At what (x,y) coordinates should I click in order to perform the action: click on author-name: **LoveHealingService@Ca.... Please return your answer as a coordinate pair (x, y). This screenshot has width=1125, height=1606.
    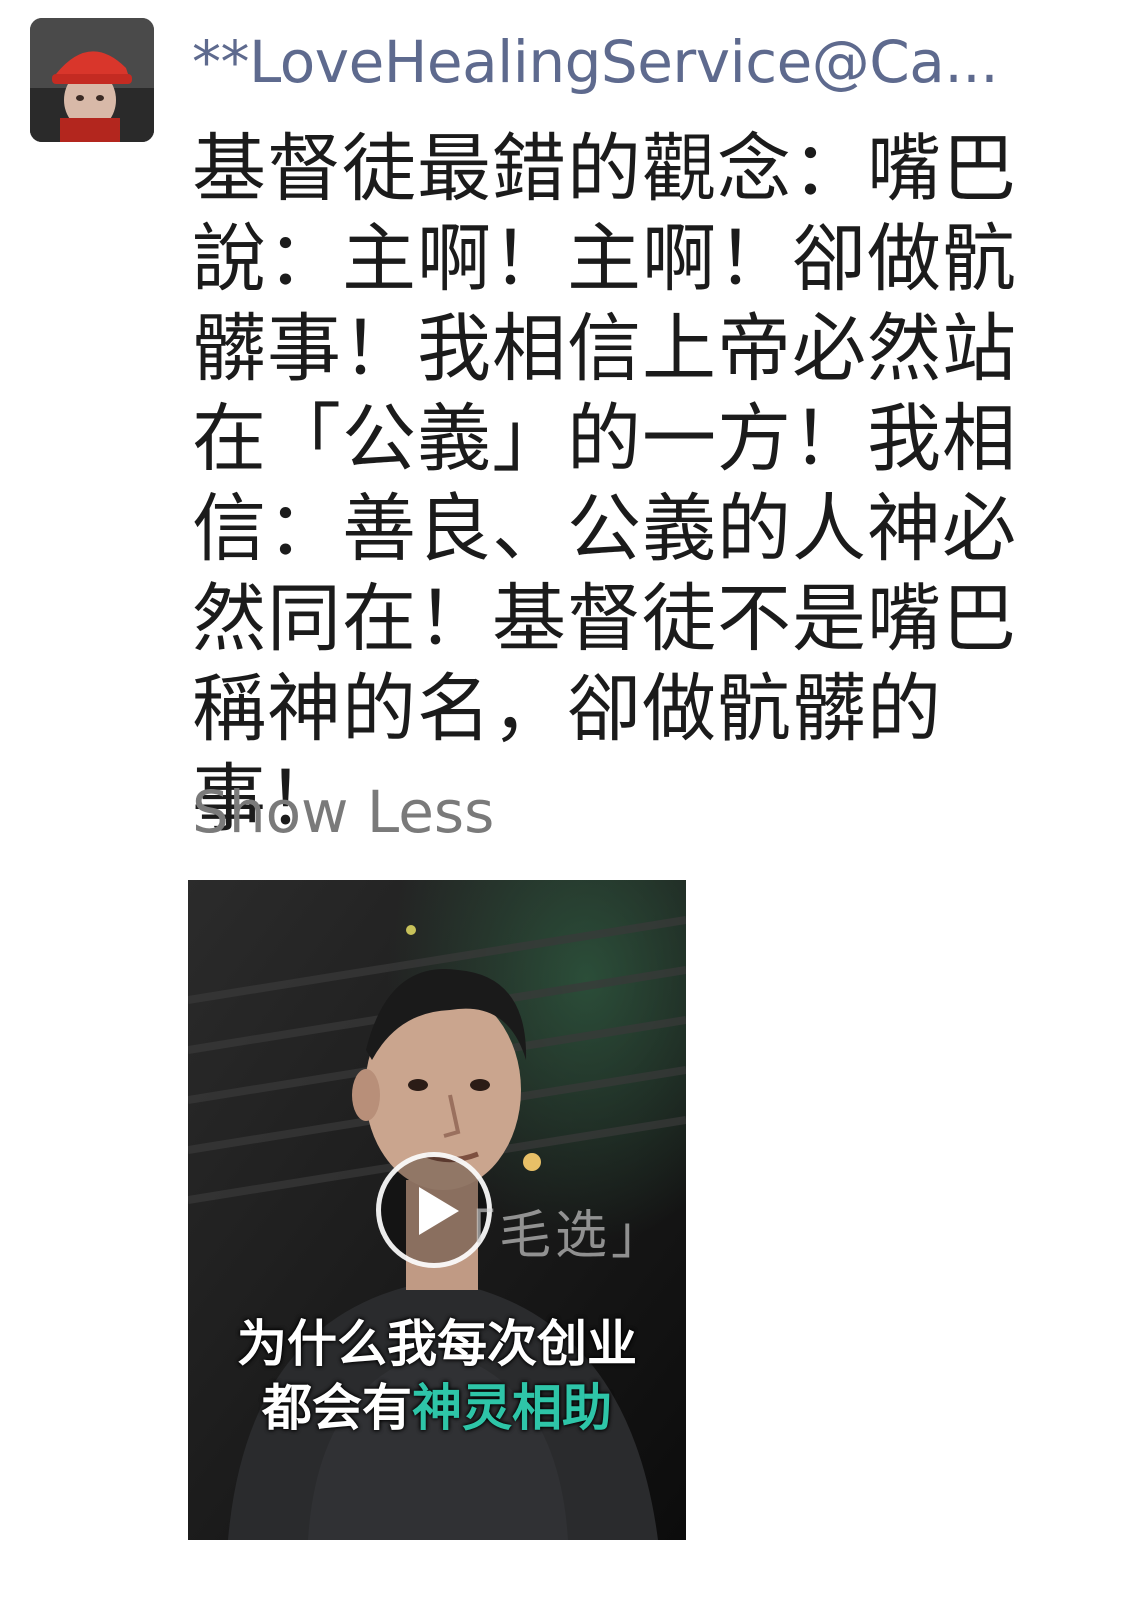
    Looking at the image, I should click on (632, 62).